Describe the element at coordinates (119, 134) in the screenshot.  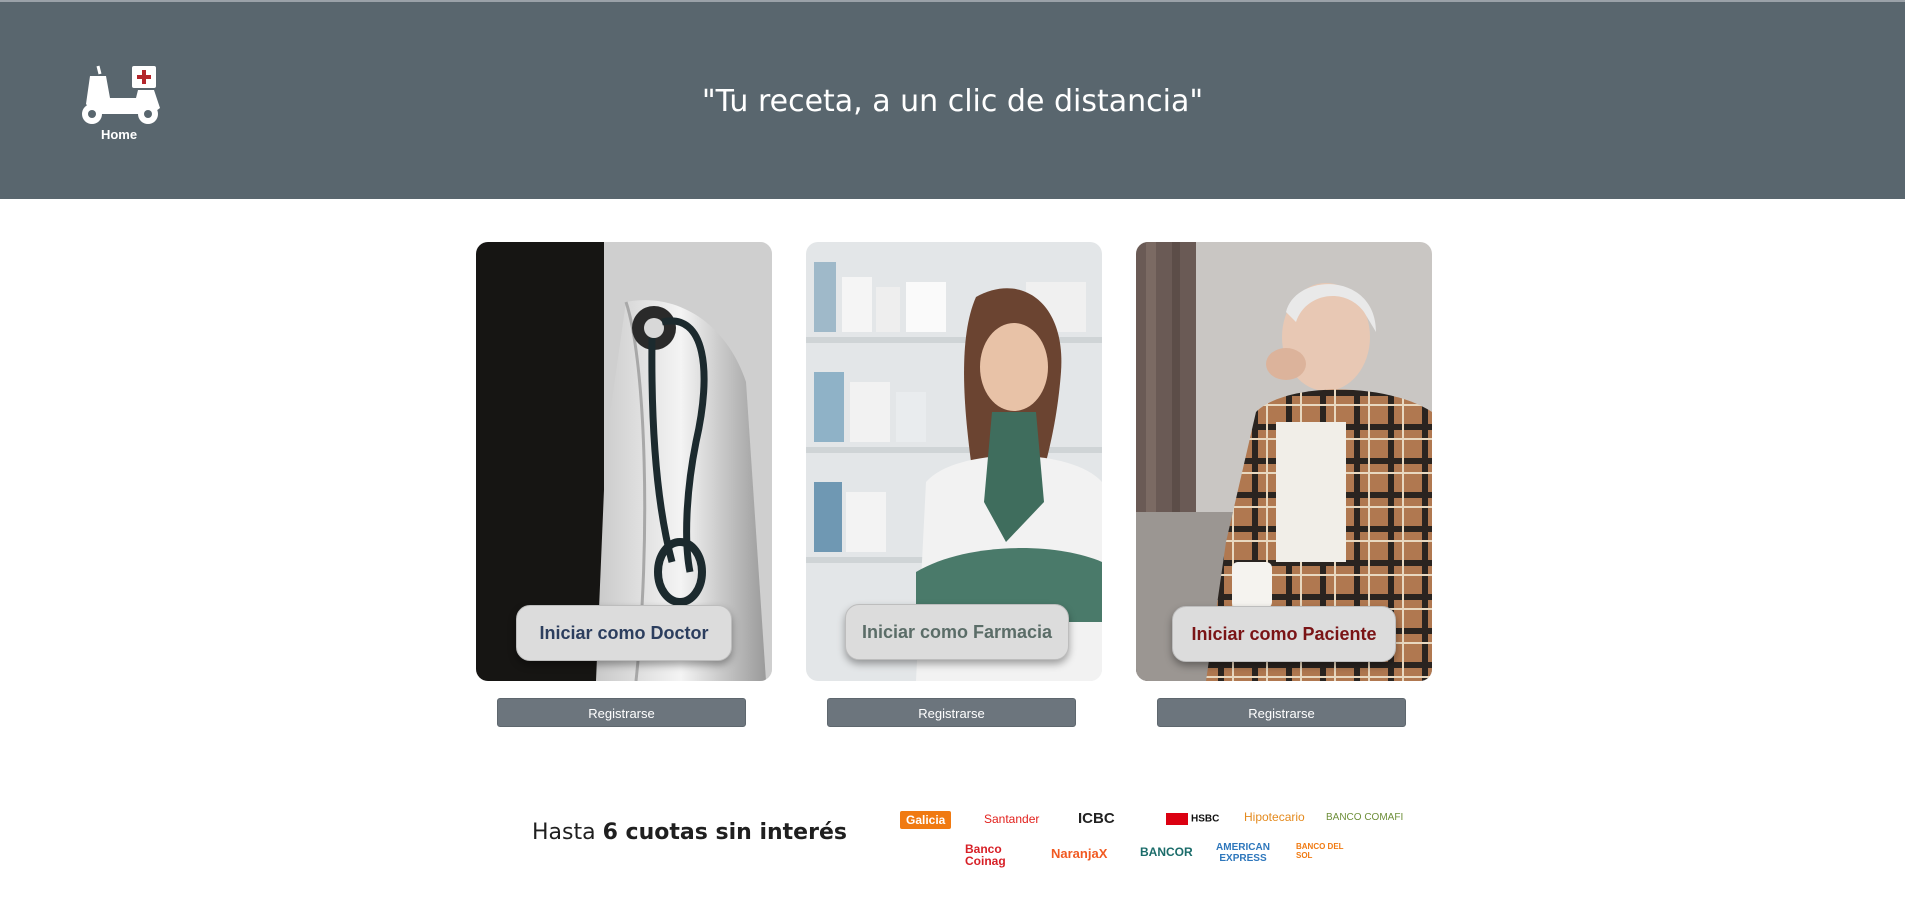
I see `home-label: Home` at that location.